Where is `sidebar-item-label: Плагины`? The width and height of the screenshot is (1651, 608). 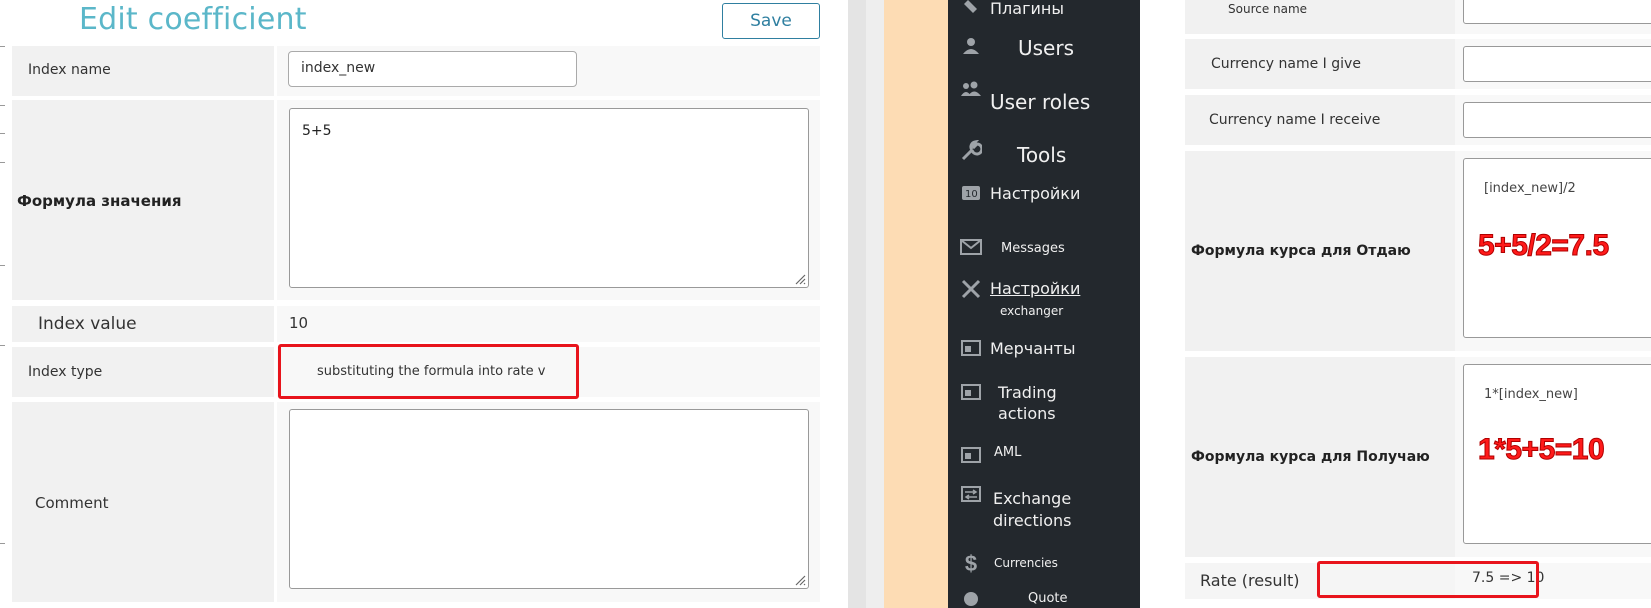 sidebar-item-label: Плагины is located at coordinates (1027, 9).